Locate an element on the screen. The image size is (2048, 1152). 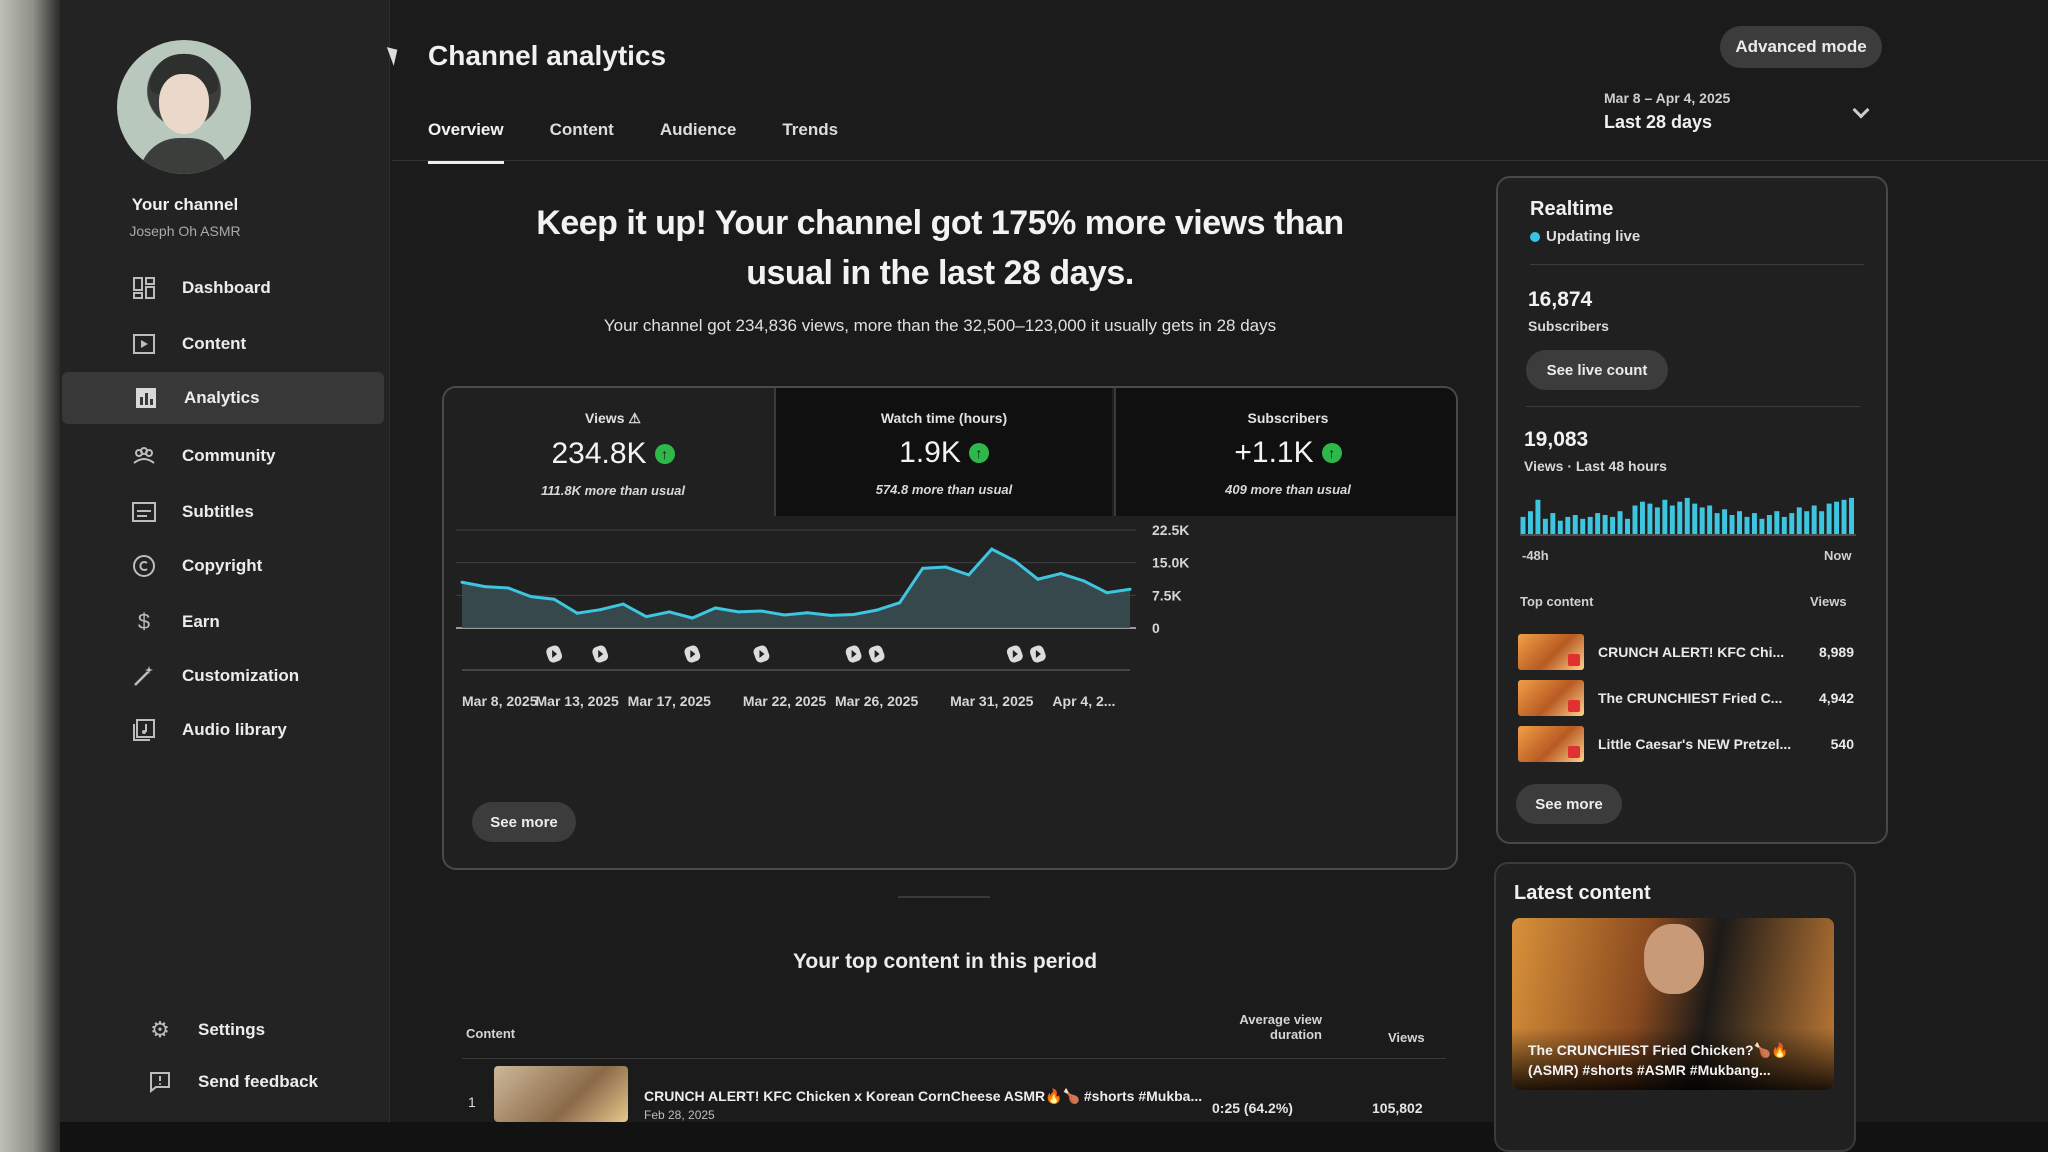
sidebar-item-label: Subtitles is located at coordinates (218, 511).